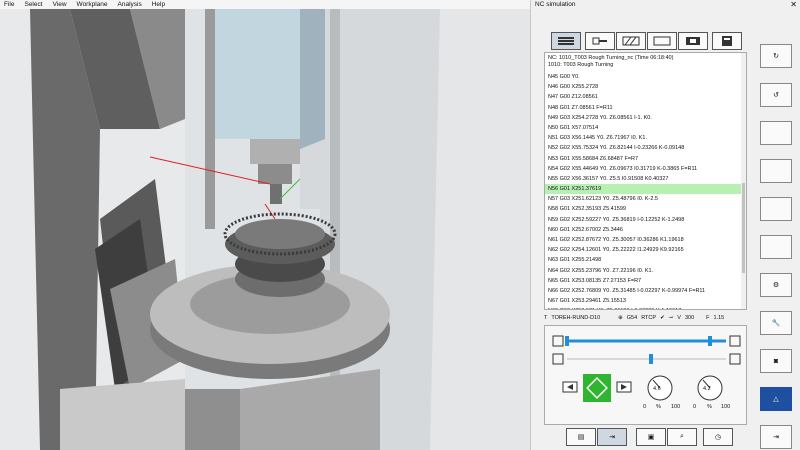 Image resolution: width=800 pixels, height=450 pixels. I want to click on menu-view: View, so click(60, 4).